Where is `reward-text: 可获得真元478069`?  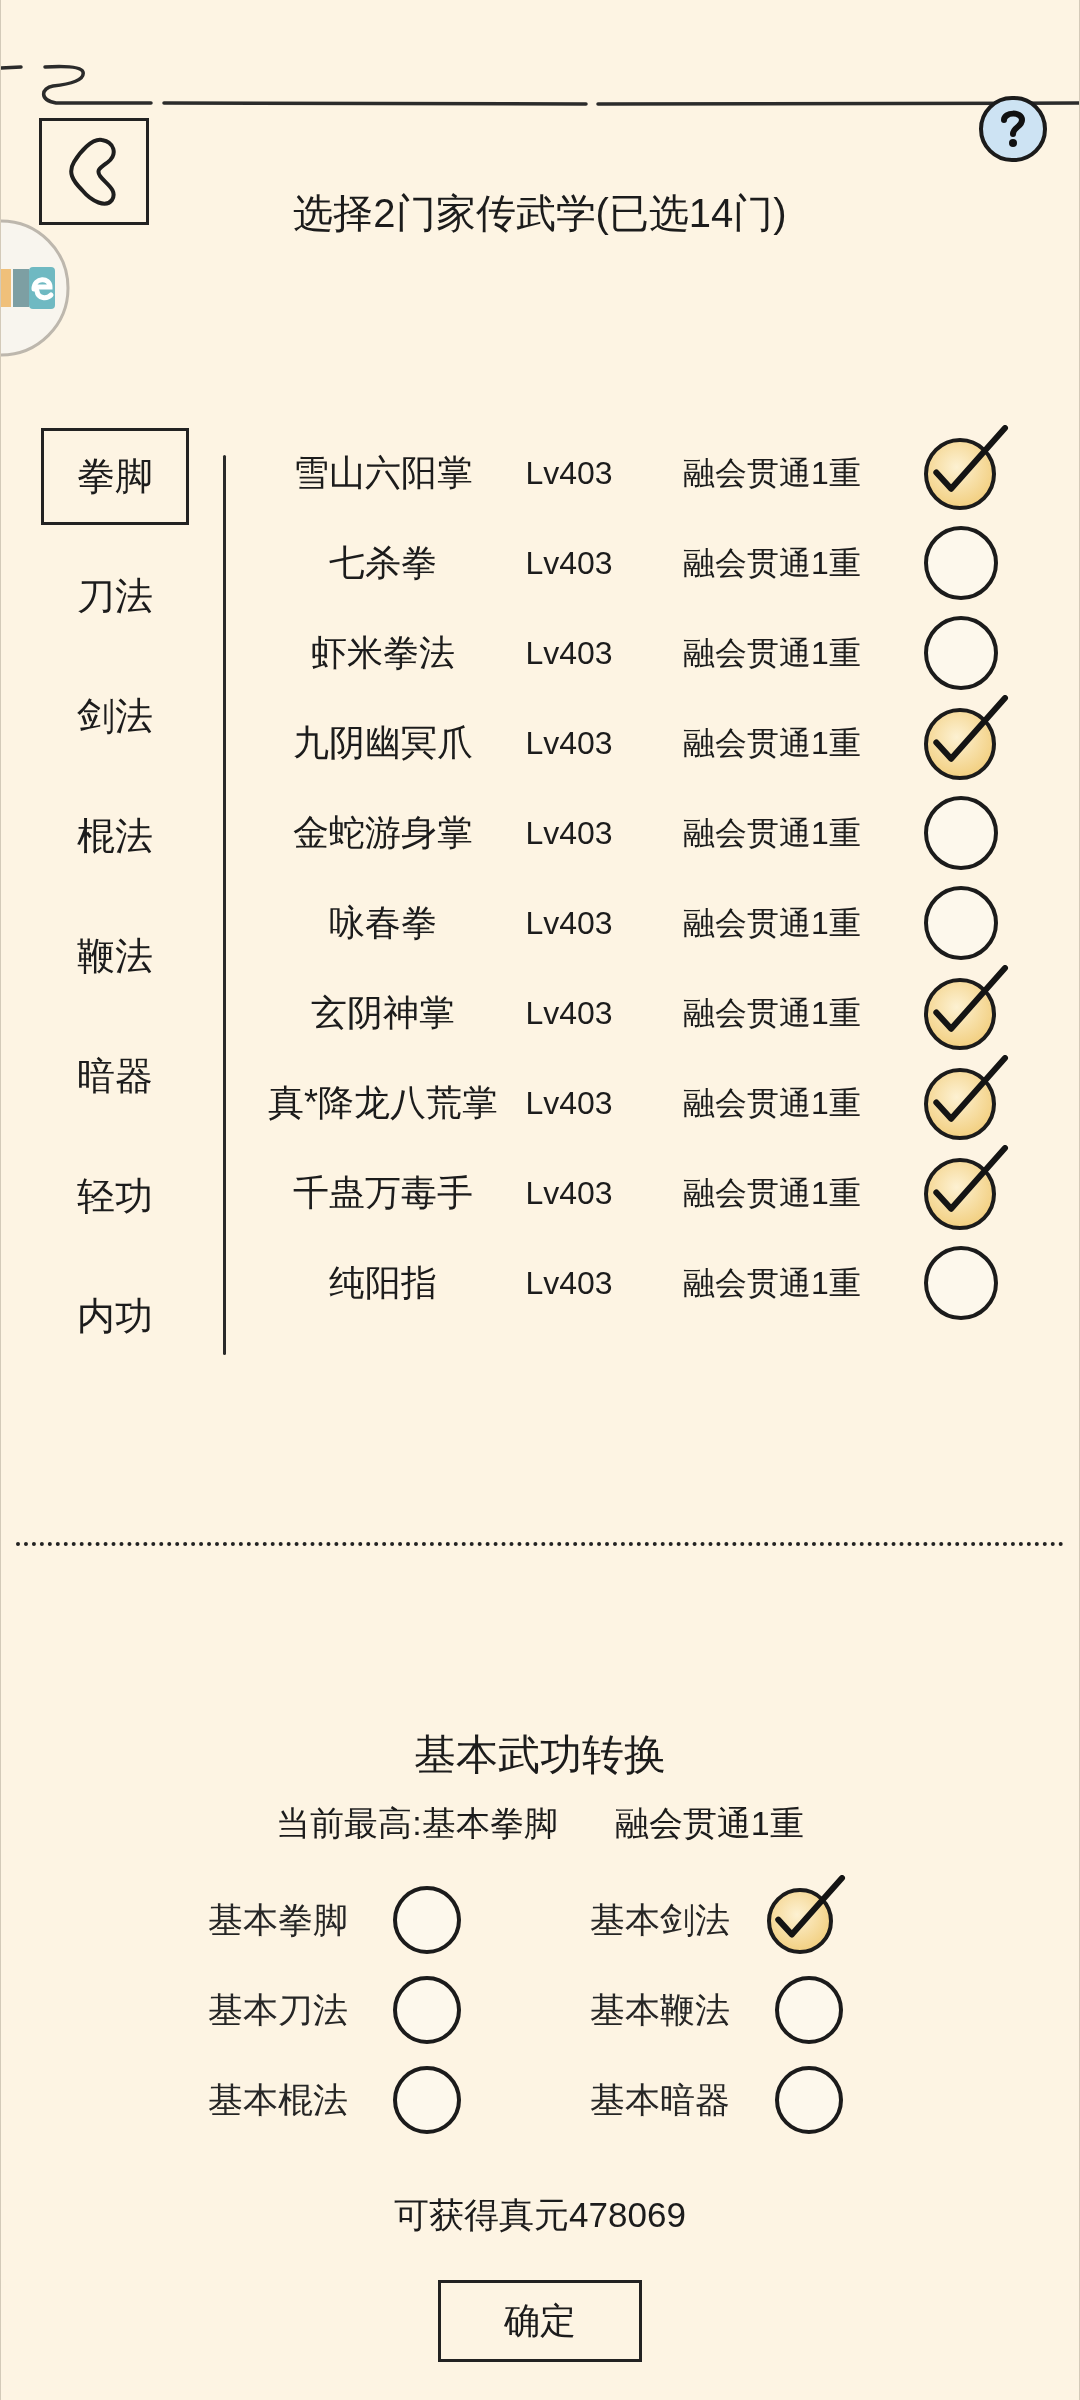
reward-text: 可获得真元478069 is located at coordinates (540, 2215).